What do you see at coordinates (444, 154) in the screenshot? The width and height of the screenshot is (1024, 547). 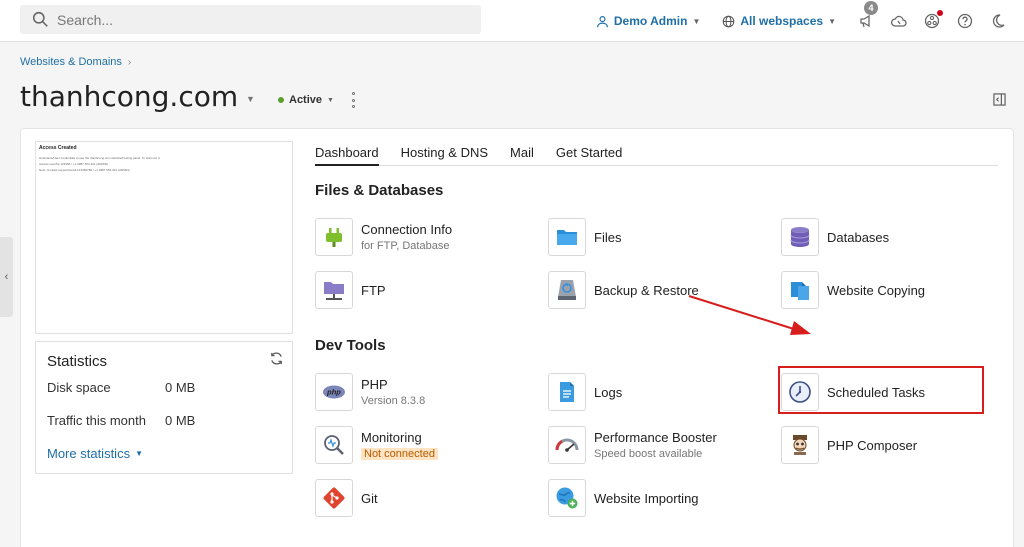 I see `tab-hosting-dns: Hosting & DNS` at bounding box center [444, 154].